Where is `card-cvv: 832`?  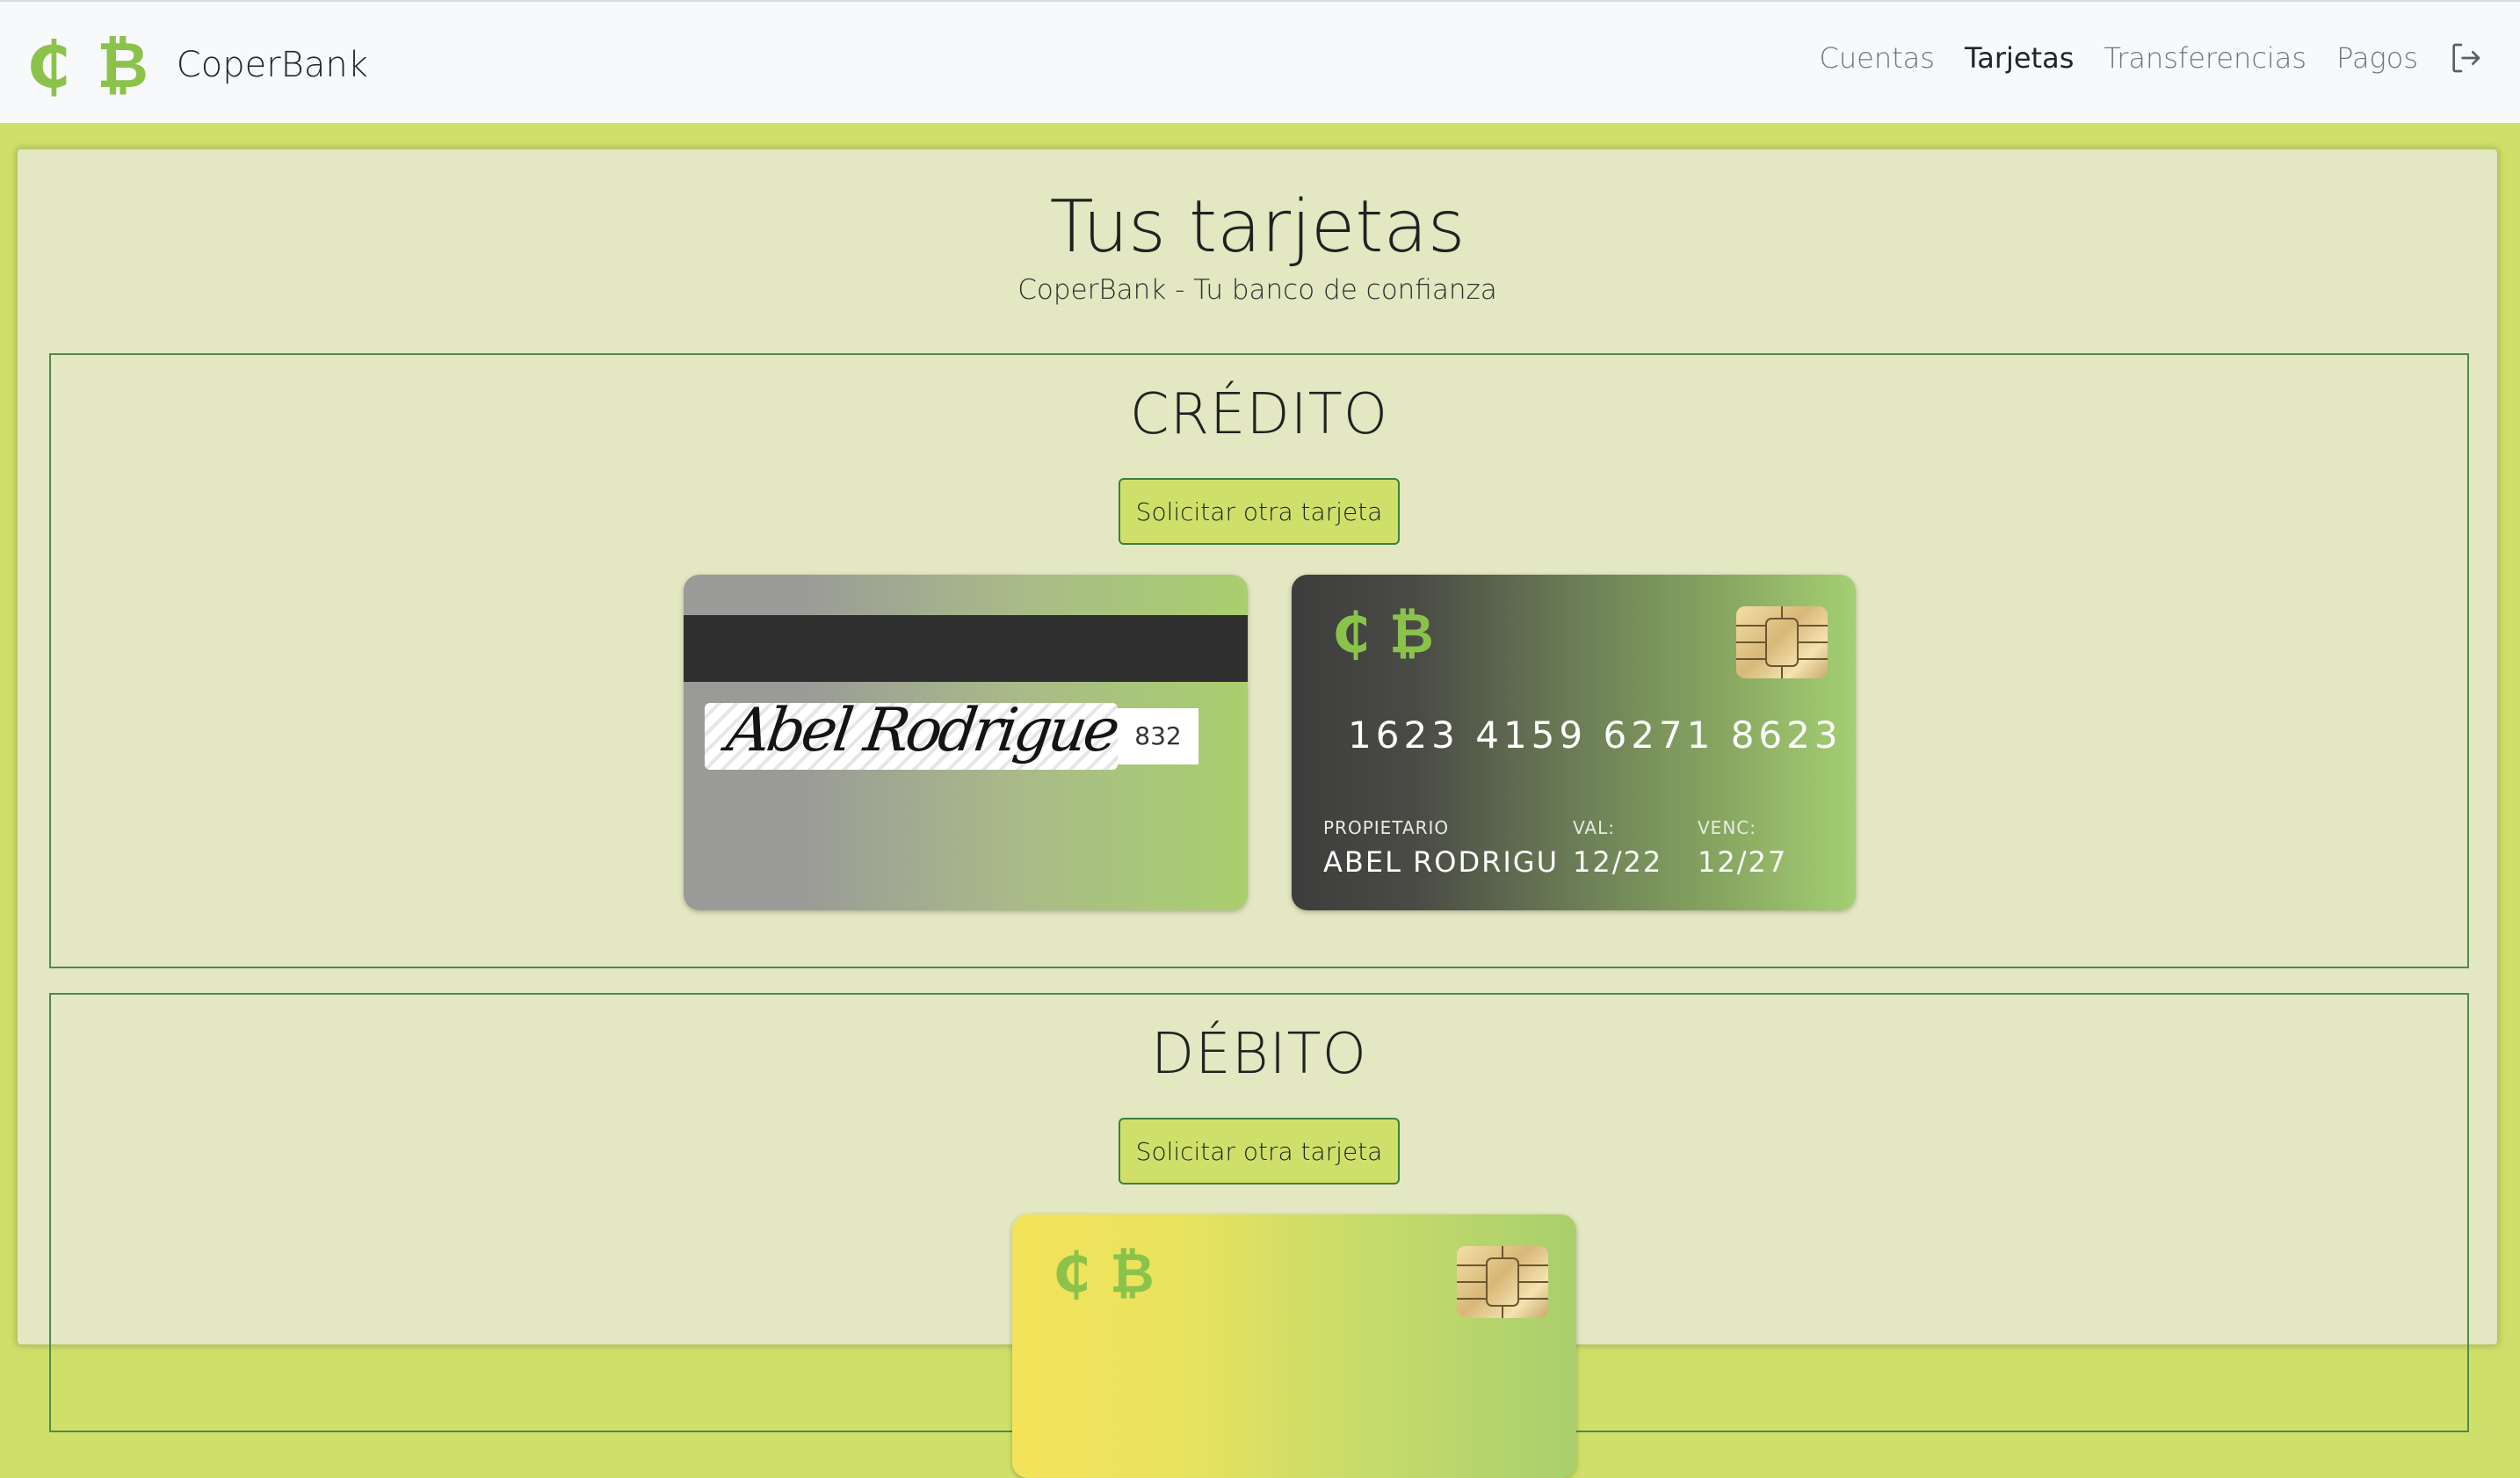 card-cvv: 832 is located at coordinates (1158, 736).